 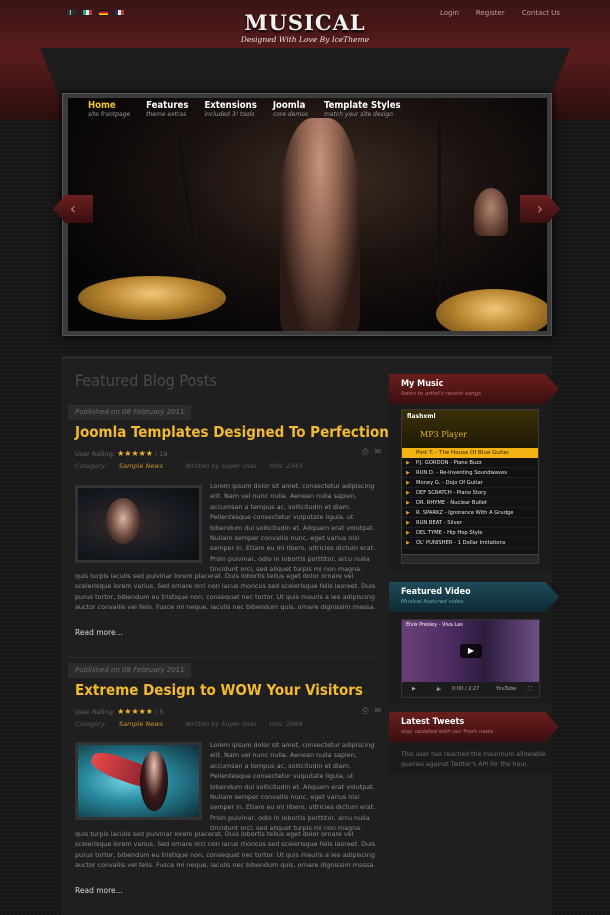 What do you see at coordinates (219, 690) in the screenshot?
I see `post-title: Extreme Design to WOW Your Visitors` at bounding box center [219, 690].